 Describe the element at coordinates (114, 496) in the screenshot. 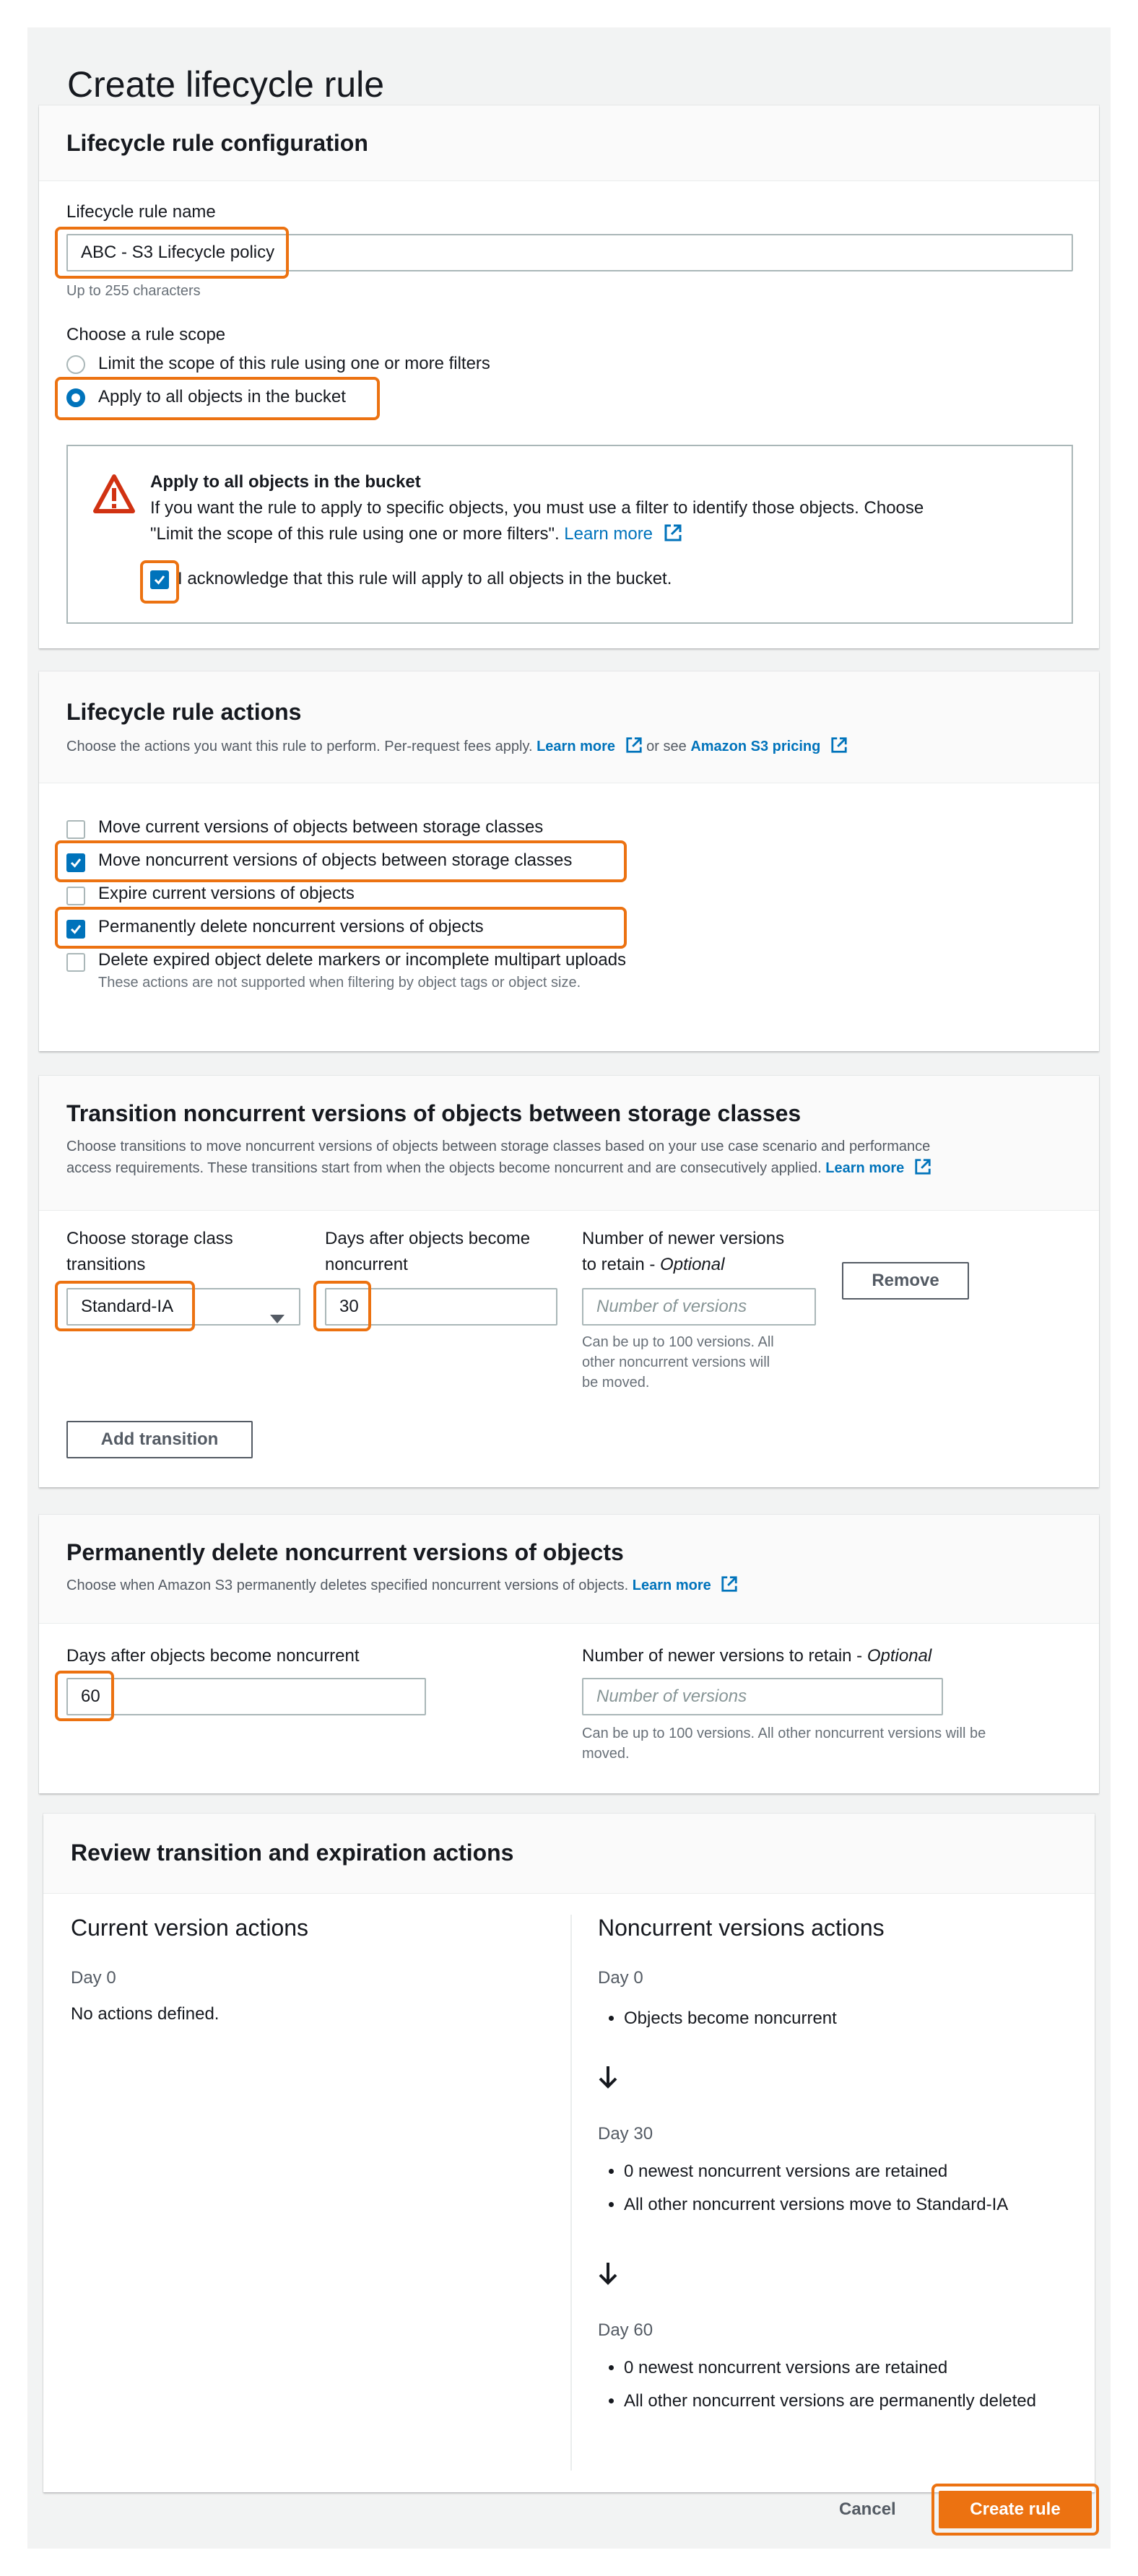

I see `warning-icon` at that location.